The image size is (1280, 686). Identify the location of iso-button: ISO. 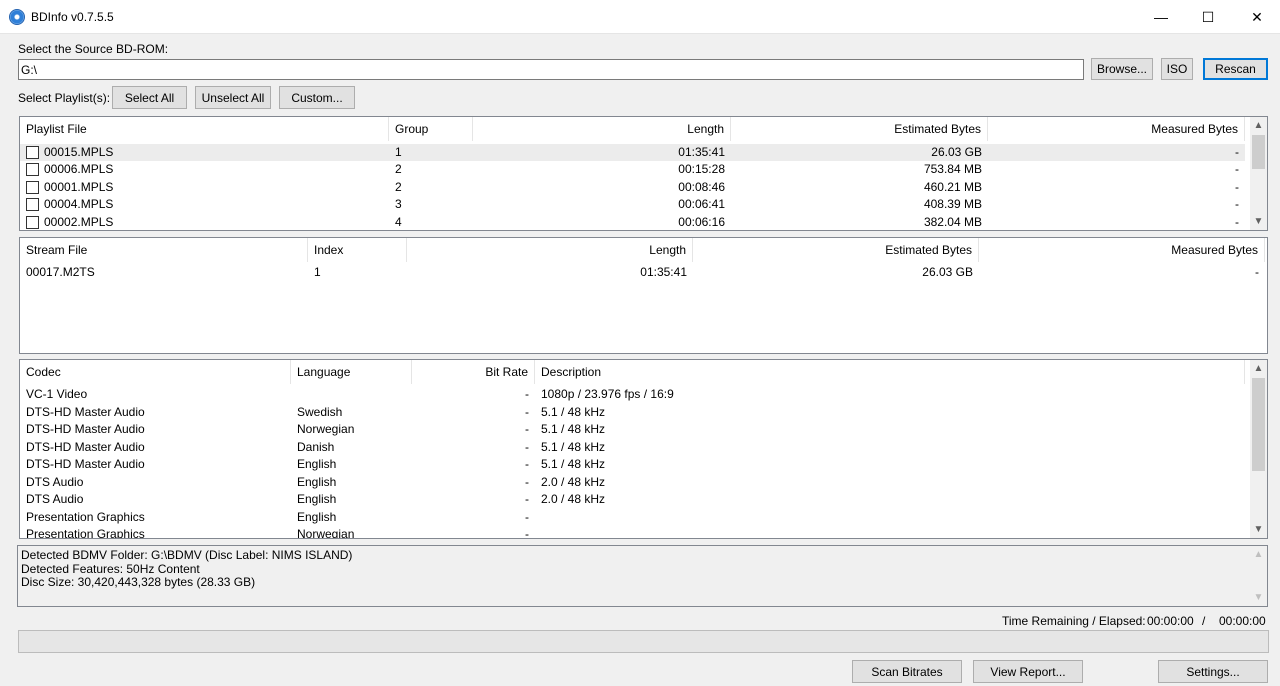
(1177, 69).